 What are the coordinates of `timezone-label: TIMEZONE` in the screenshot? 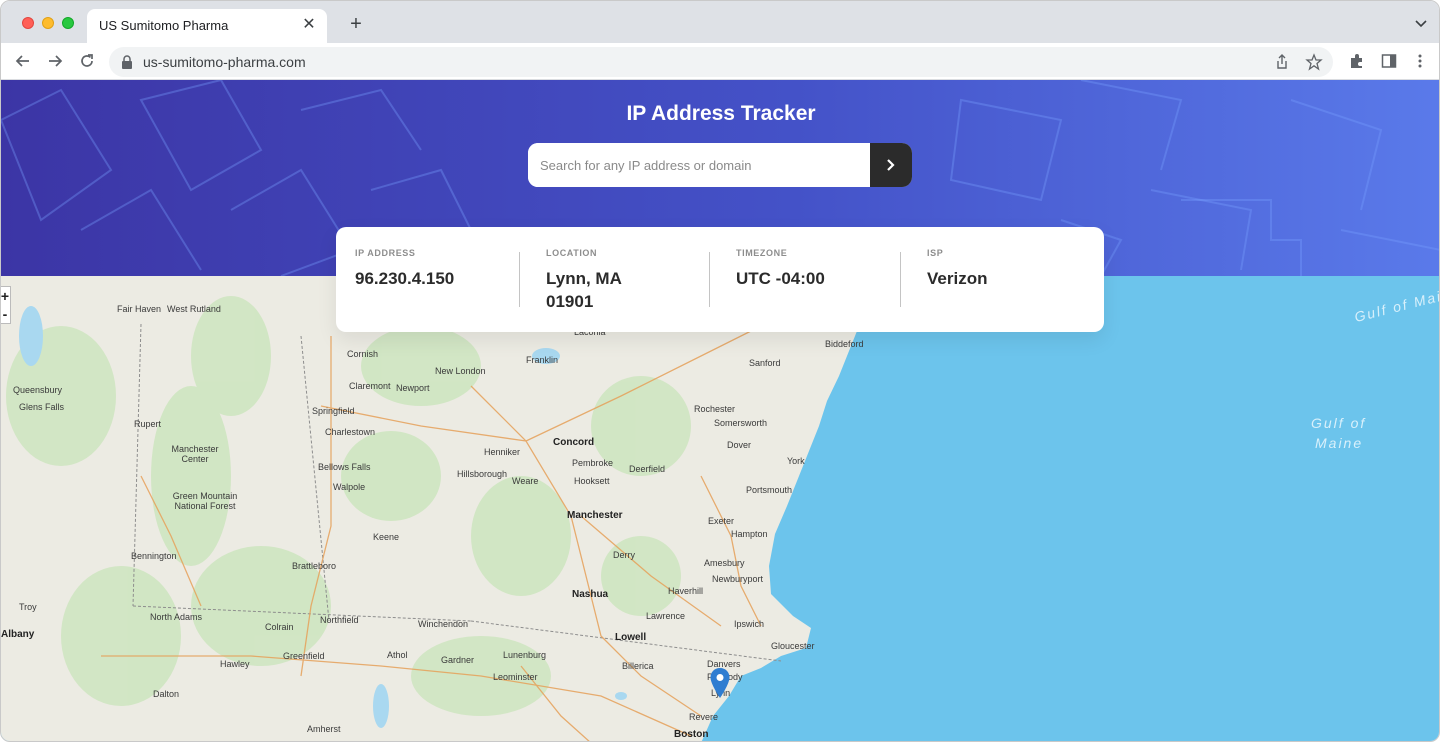 It's located at (762, 253).